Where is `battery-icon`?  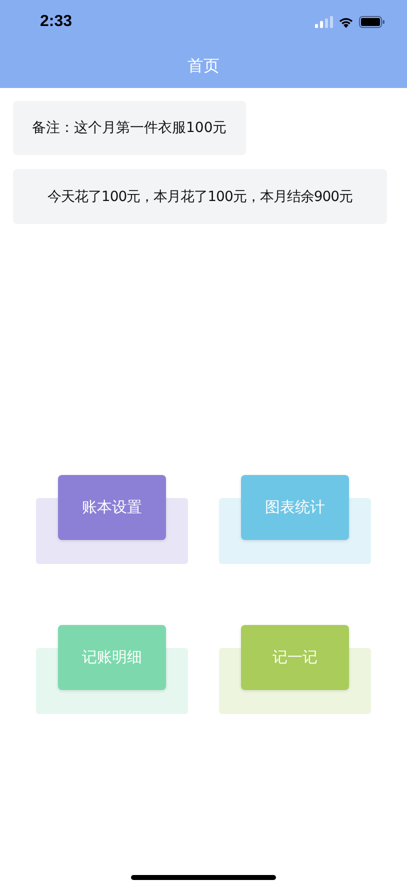 battery-icon is located at coordinates (372, 22).